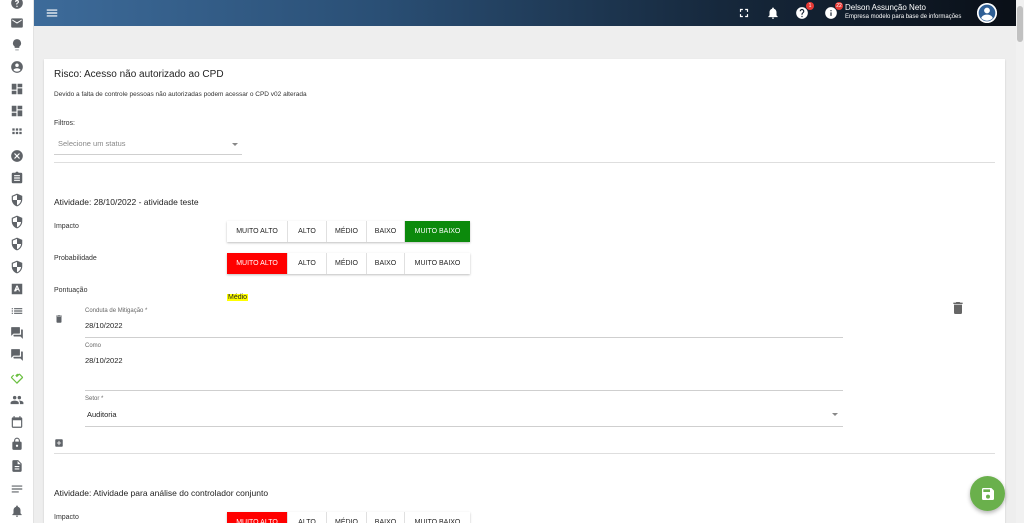  Describe the element at coordinates (386, 263) in the screenshot. I see `probability-baixo-button: BAIXO` at that location.